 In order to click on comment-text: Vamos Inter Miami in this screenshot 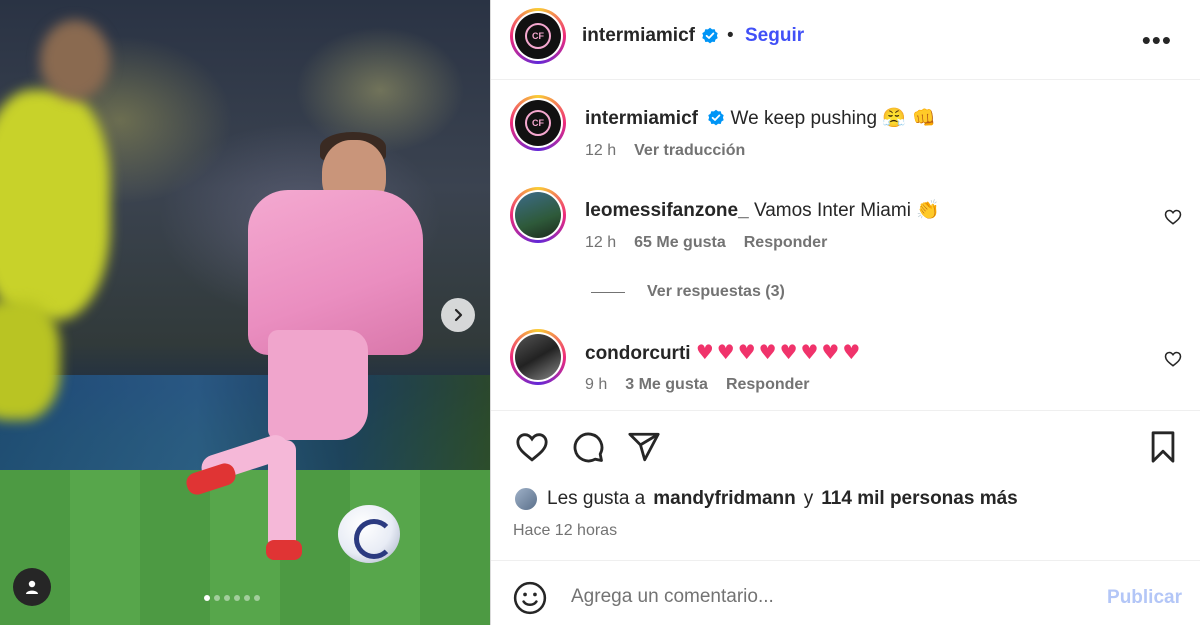, I will do `click(832, 210)`.